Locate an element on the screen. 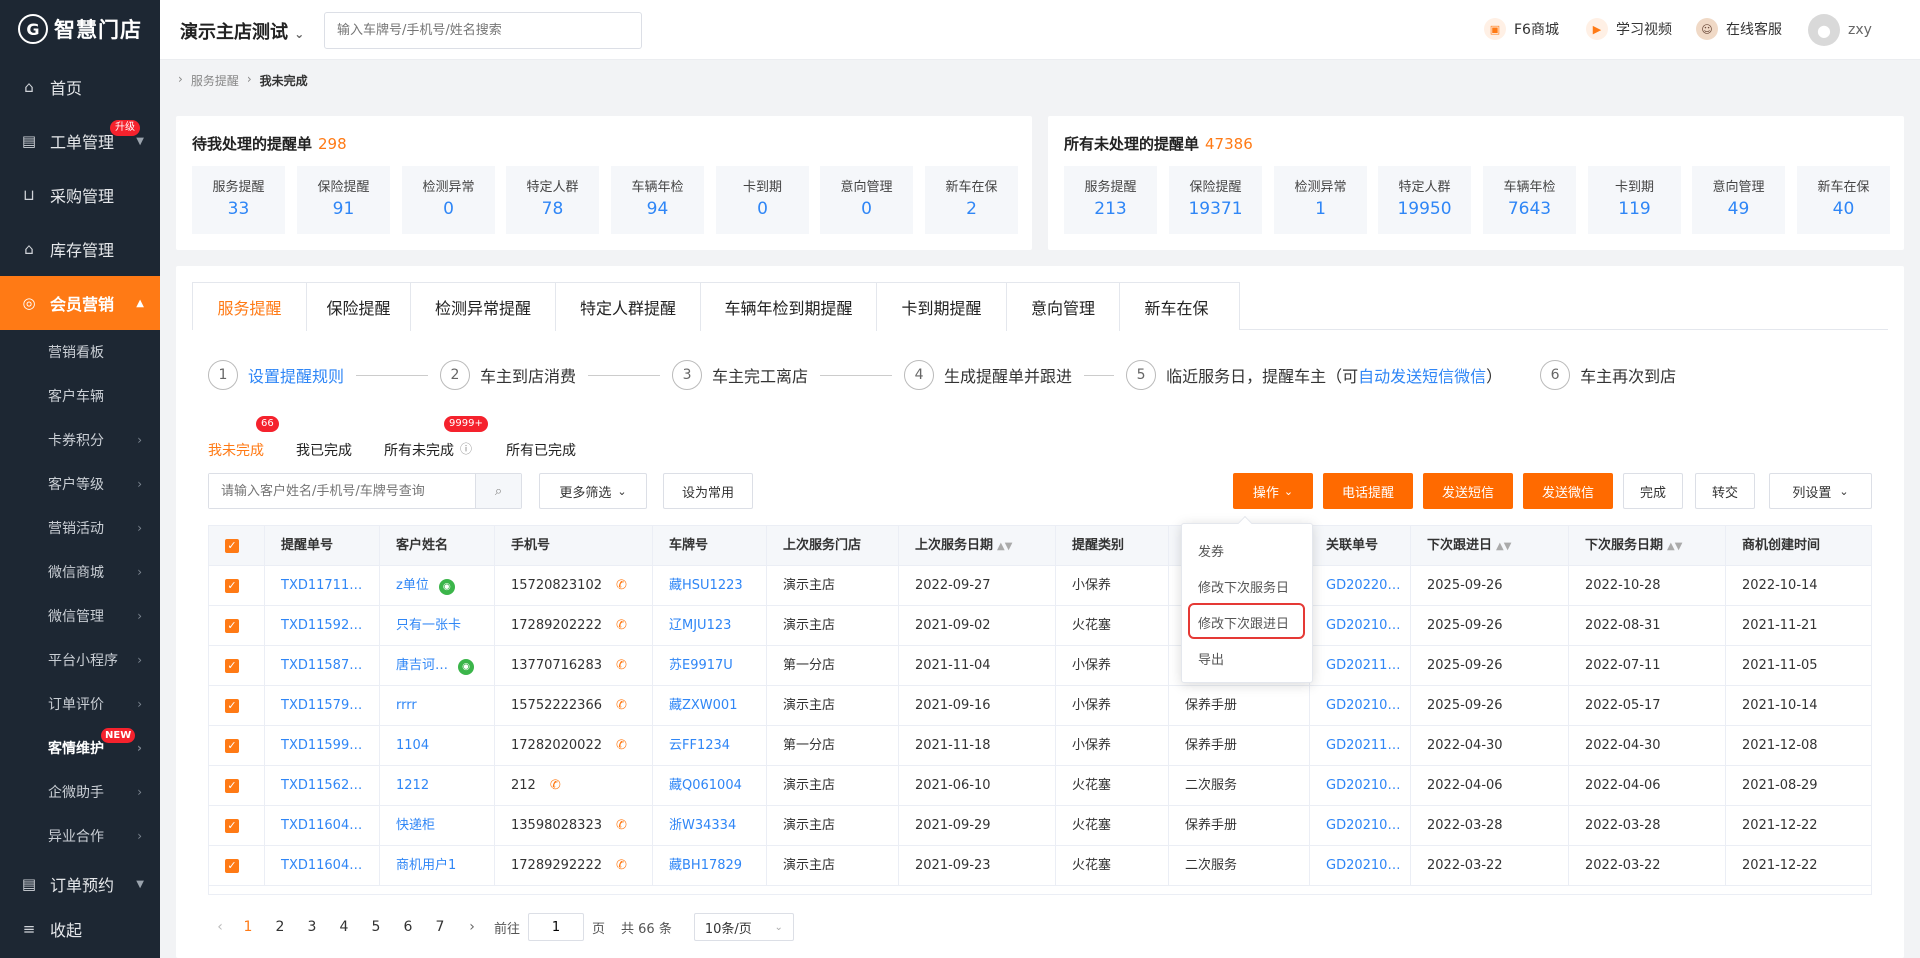 The image size is (1920, 958). table-cell: 唐吉诃… ◉ is located at coordinates (437, 666).